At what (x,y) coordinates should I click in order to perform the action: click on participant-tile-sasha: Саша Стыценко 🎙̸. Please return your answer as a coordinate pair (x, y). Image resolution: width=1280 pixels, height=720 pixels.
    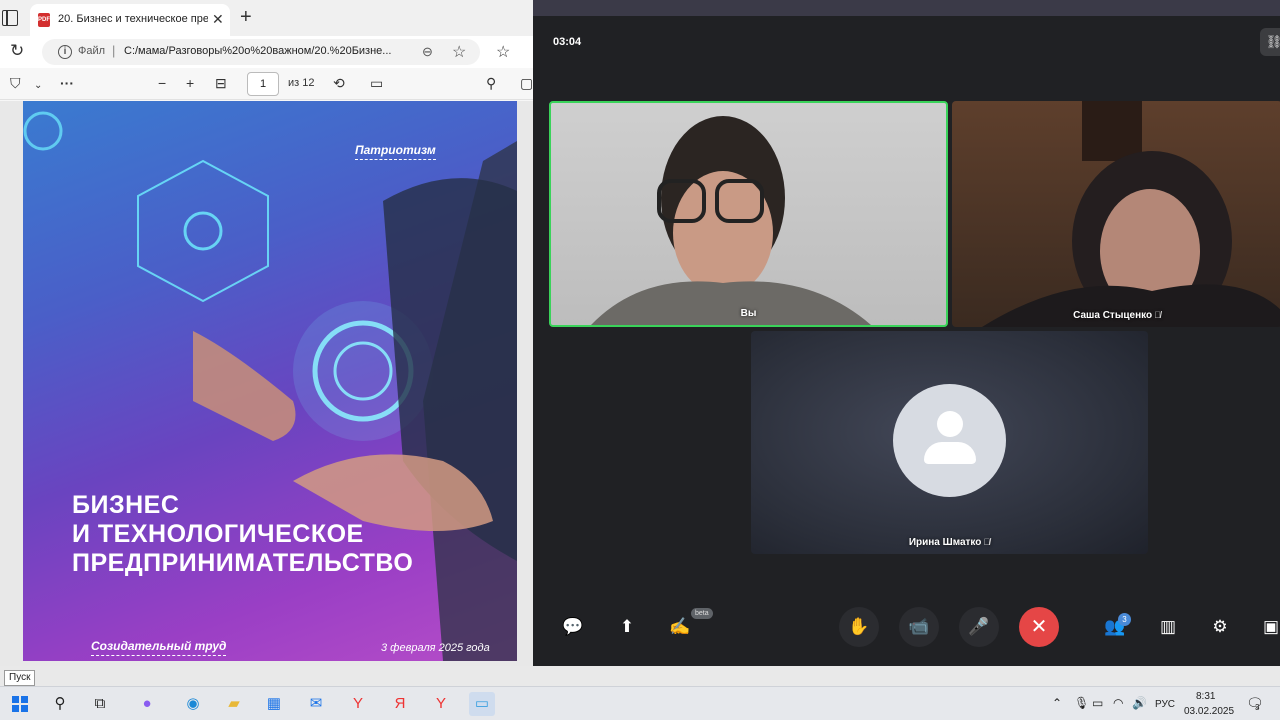
    Looking at the image, I should click on (1116, 214).